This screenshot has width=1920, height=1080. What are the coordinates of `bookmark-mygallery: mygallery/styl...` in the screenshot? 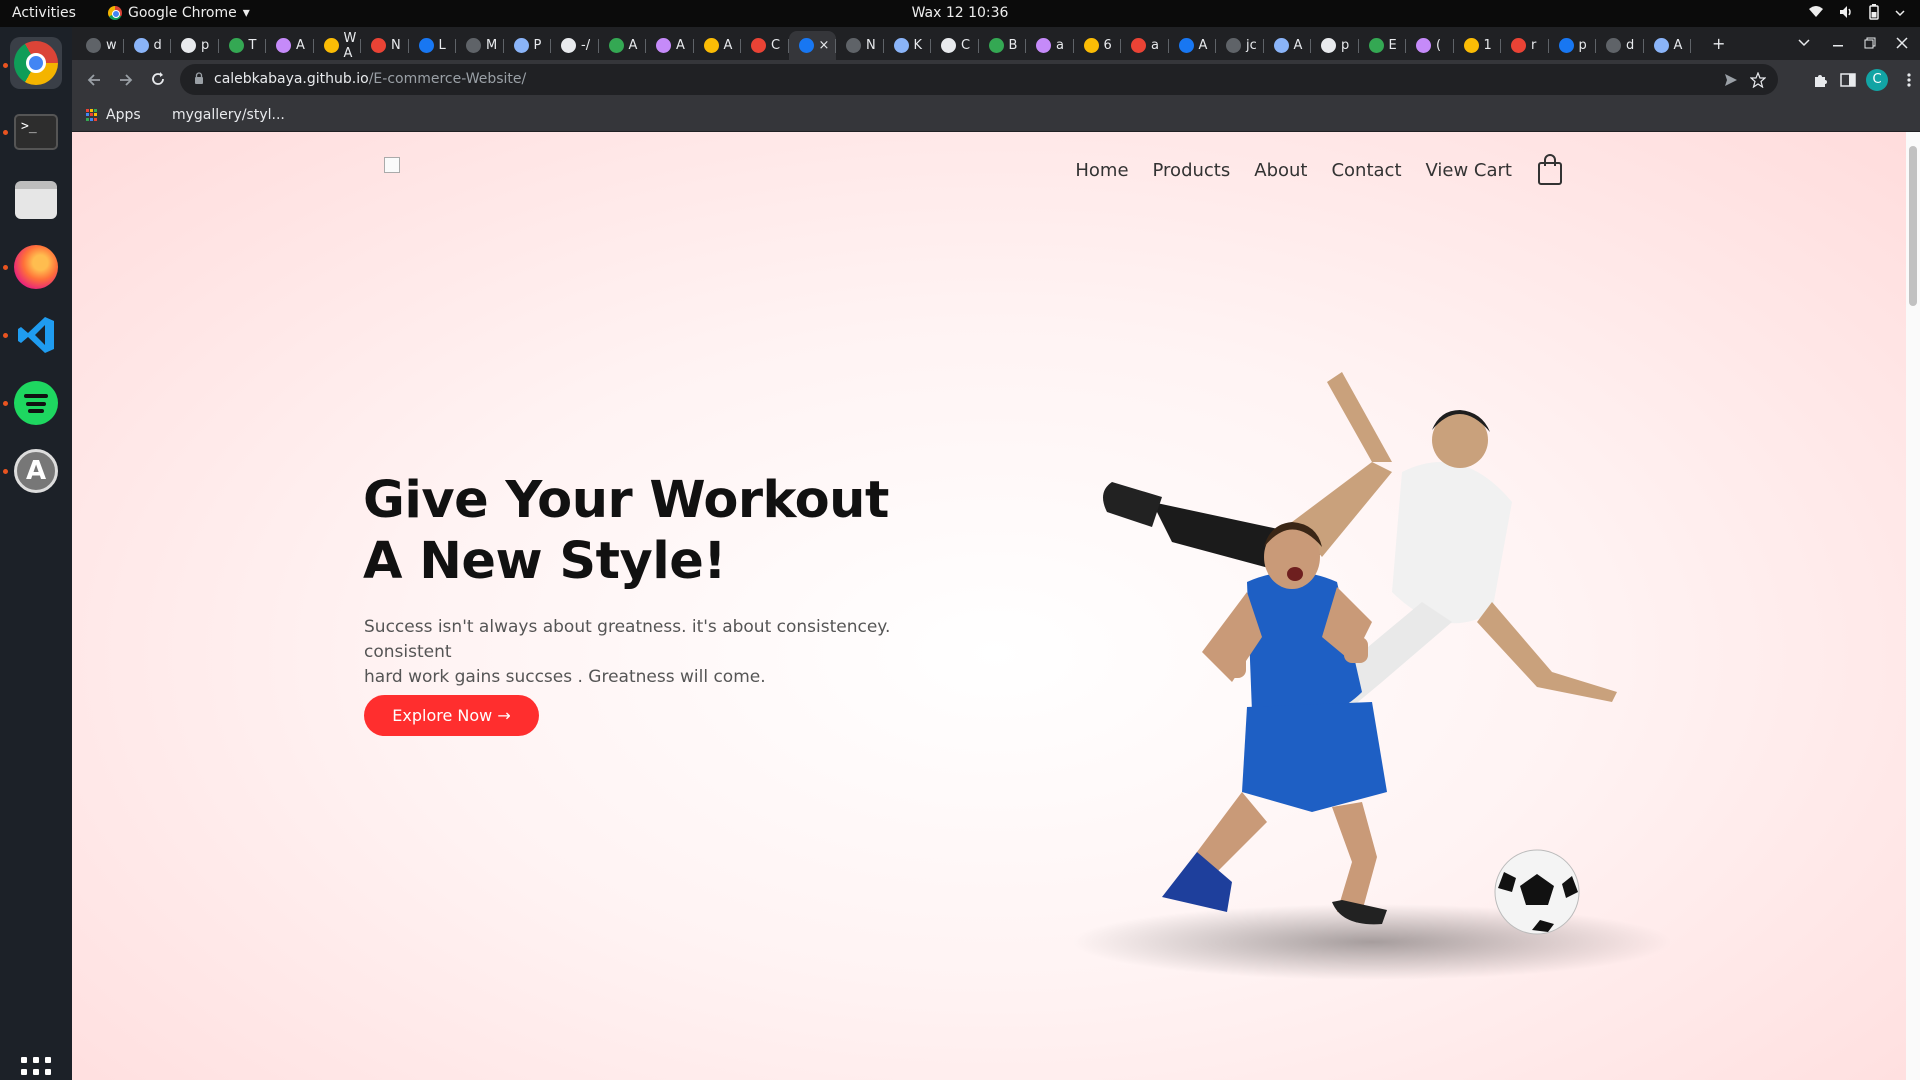 It's located at (220, 115).